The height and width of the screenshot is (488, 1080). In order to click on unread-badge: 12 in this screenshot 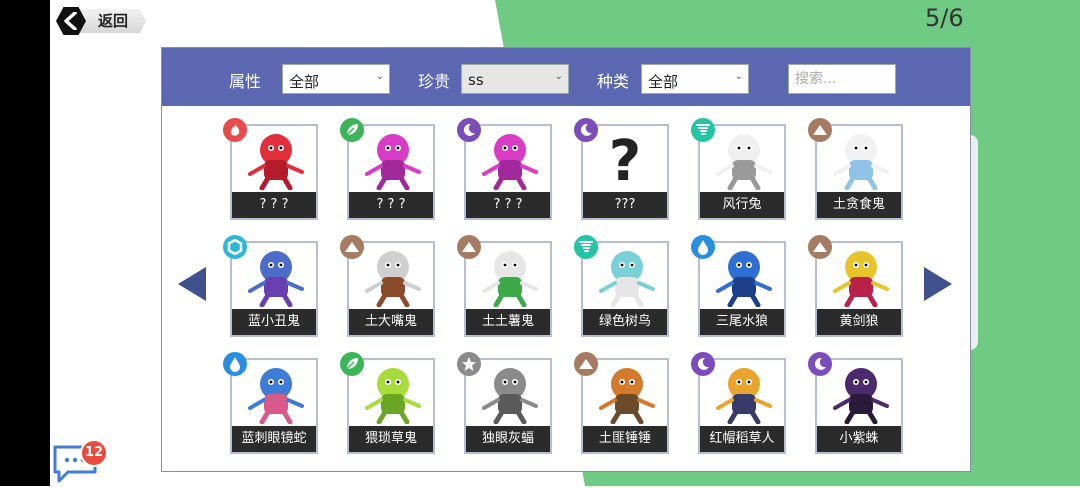, I will do `click(94, 453)`.